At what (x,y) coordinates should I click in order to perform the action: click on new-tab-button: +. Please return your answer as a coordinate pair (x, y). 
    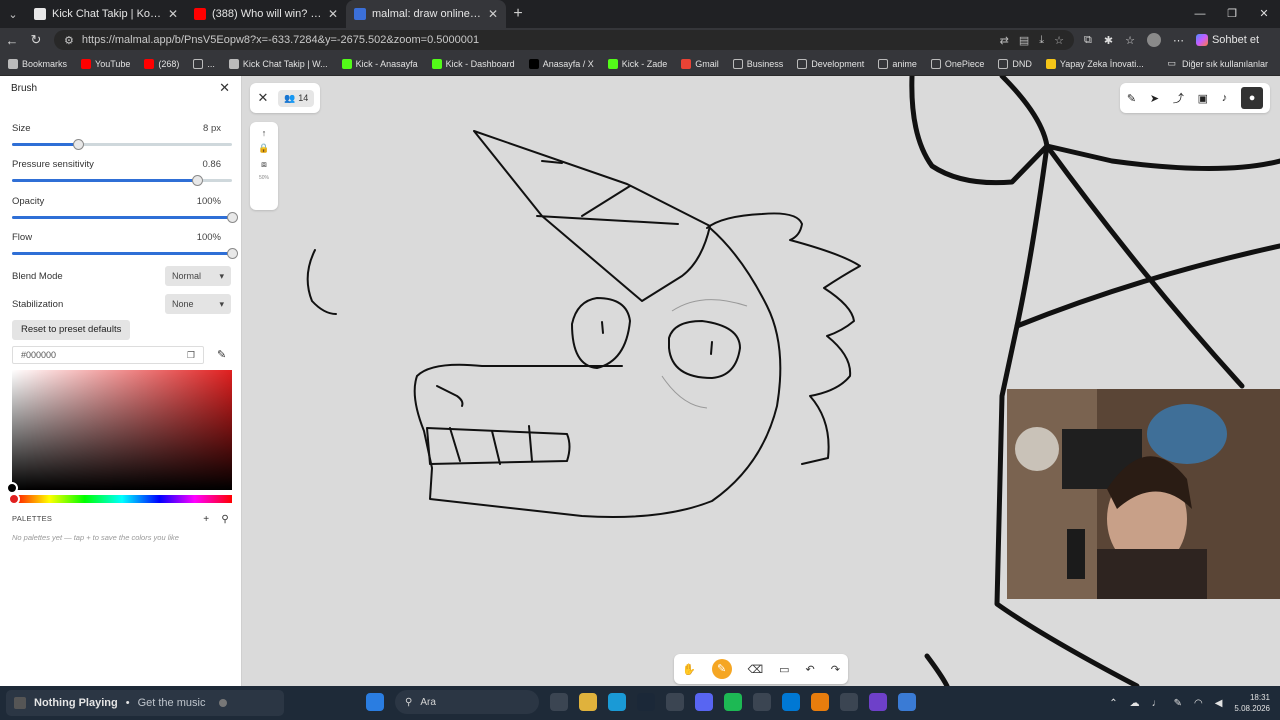
    Looking at the image, I should click on (518, 14).